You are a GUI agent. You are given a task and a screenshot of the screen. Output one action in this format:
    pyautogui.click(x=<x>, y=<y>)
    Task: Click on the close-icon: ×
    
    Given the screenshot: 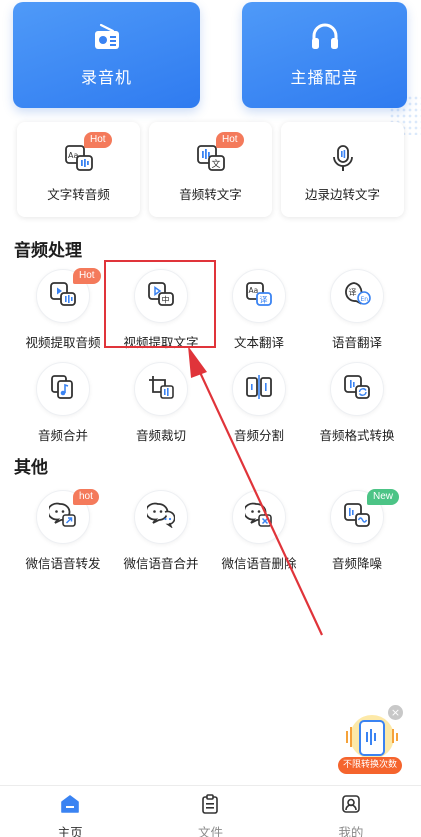 What is the action you would take?
    pyautogui.click(x=395, y=712)
    